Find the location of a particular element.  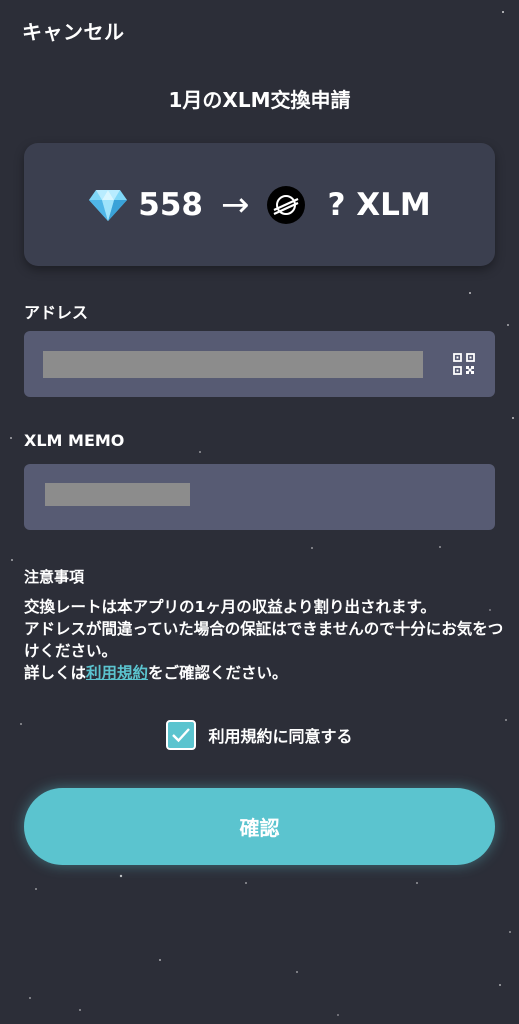

stellar-logo-icon is located at coordinates (286, 204).